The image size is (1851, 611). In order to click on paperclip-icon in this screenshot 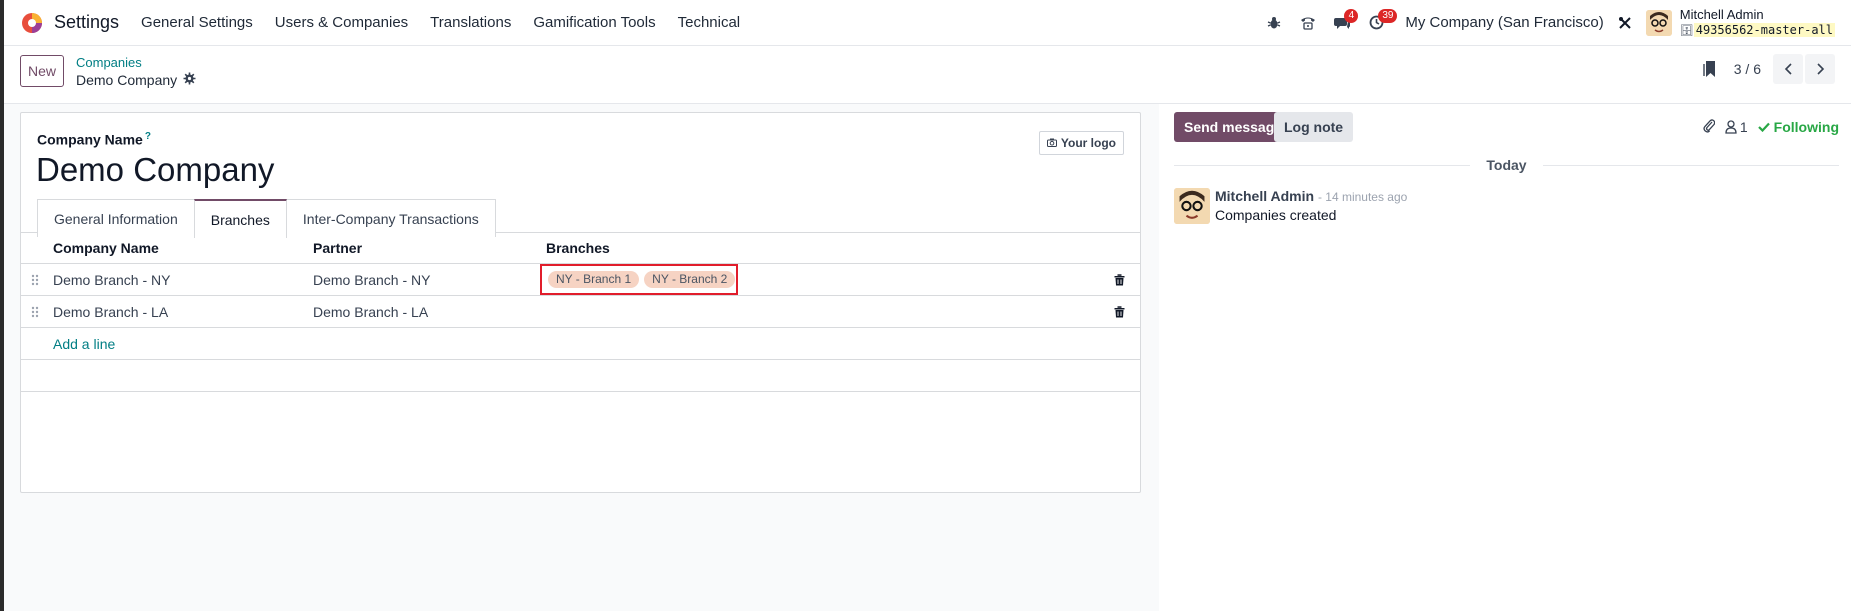, I will do `click(1709, 127)`.